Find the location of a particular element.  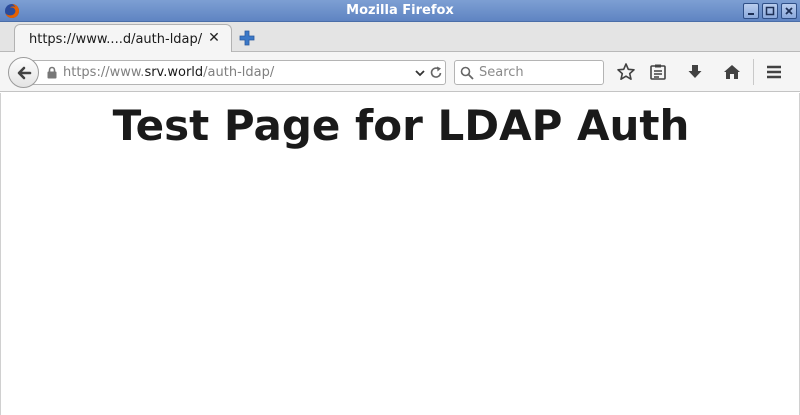

tab-strip: https://www....d/auth-ldap/ ✕ is located at coordinates (400, 37).